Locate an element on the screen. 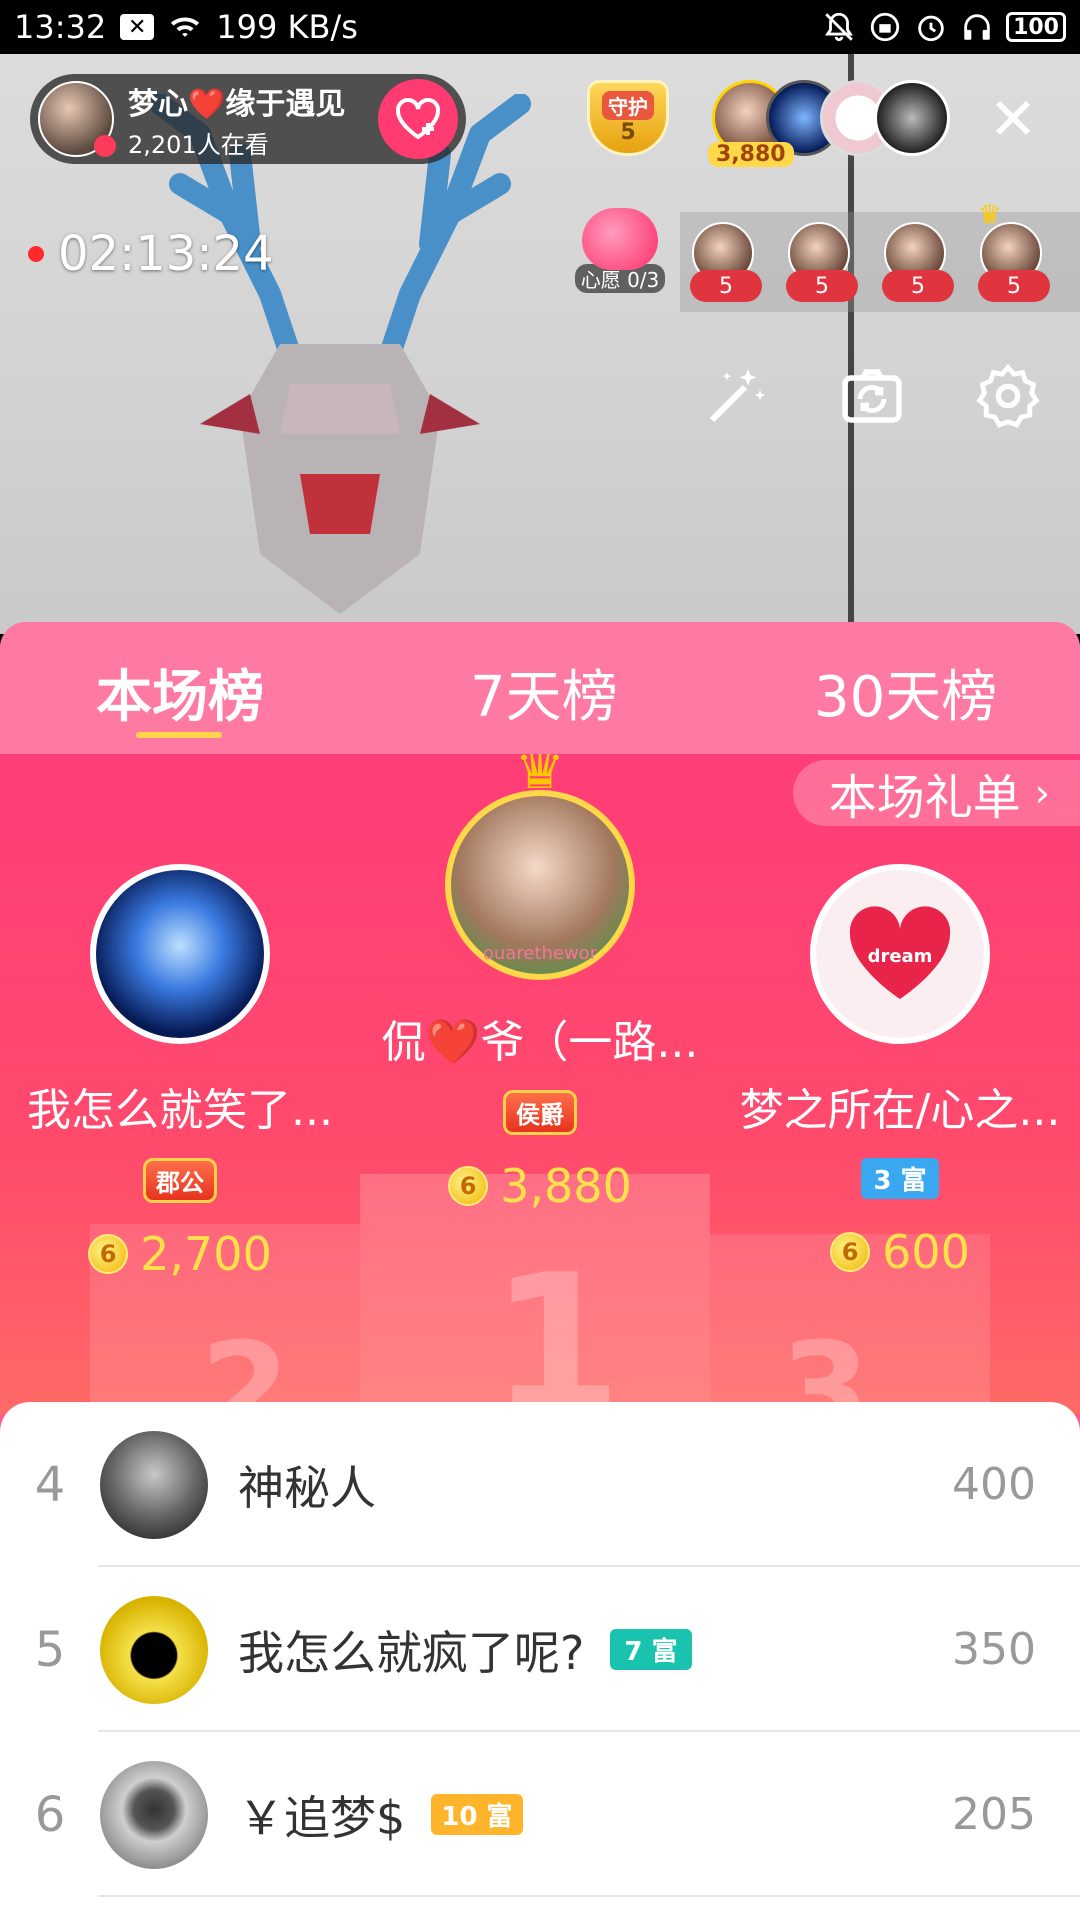 Image resolution: width=1080 pixels, height=1920 pixels. top-contribution: 3,880 is located at coordinates (751, 154).